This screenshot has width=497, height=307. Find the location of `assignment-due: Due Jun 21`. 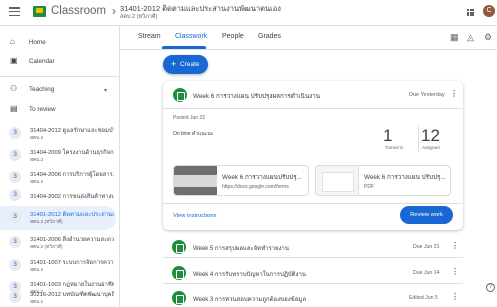

assignment-due: Due Jun 21 is located at coordinates (426, 247).